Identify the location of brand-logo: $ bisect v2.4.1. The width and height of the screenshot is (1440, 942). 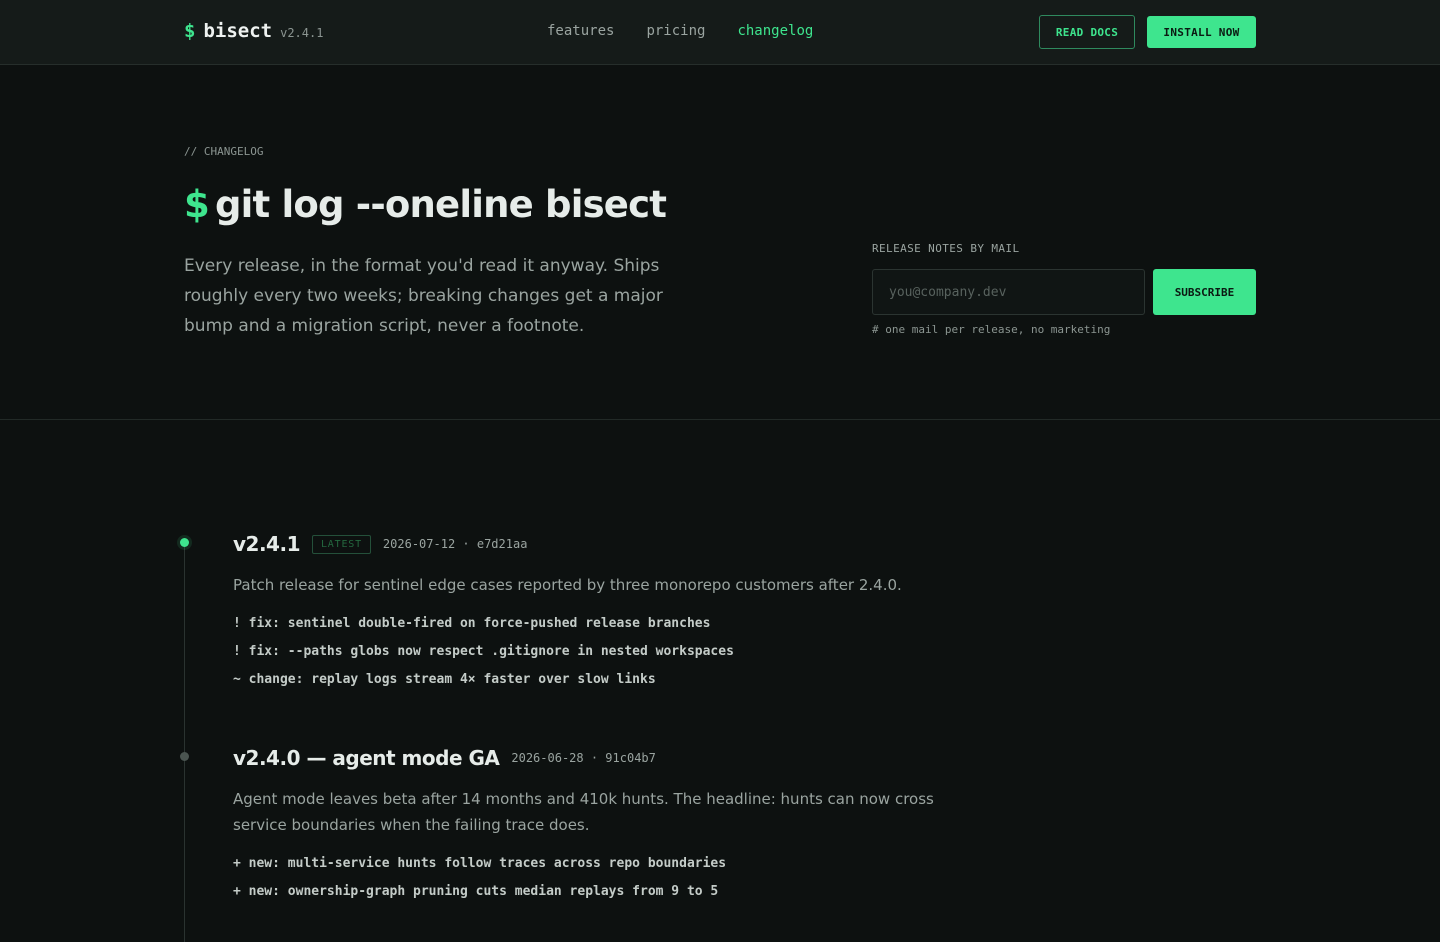
(253, 31).